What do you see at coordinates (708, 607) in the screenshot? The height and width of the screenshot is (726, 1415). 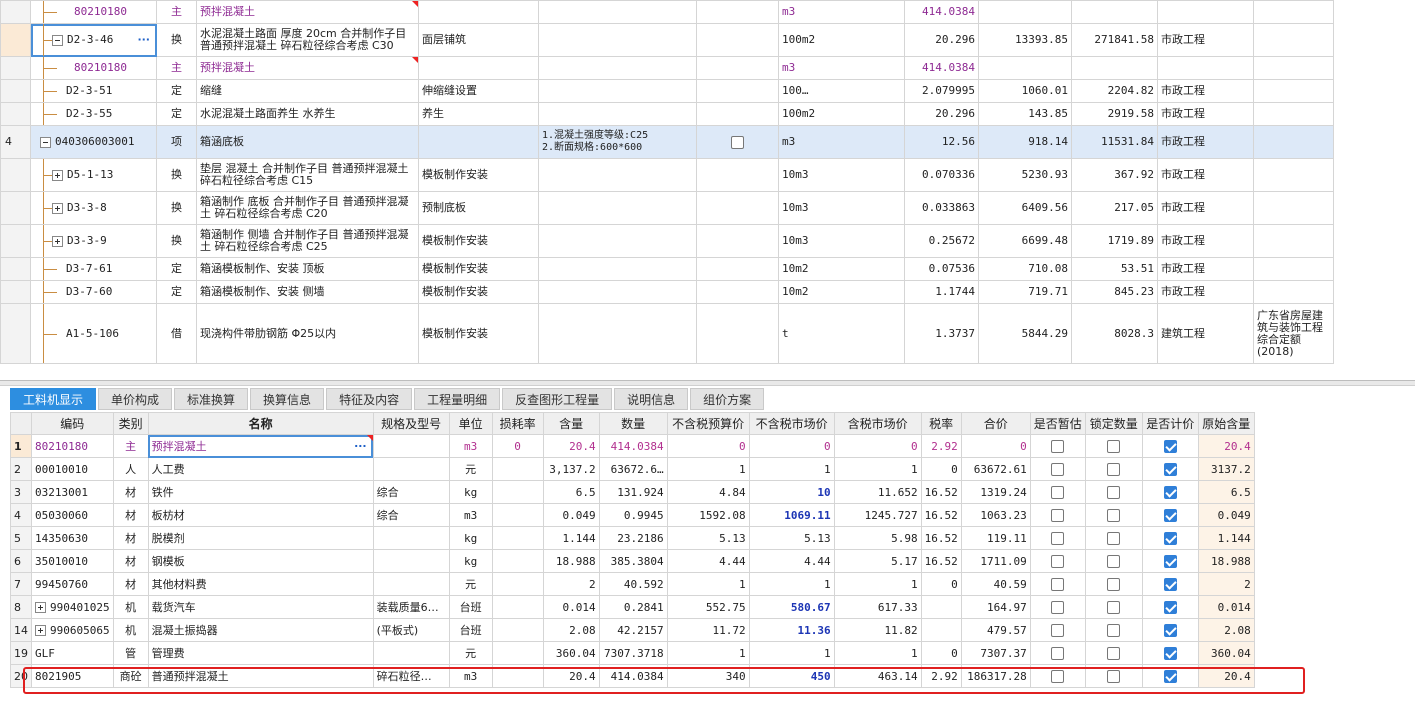 I see `pre-cell: 552.75` at bounding box center [708, 607].